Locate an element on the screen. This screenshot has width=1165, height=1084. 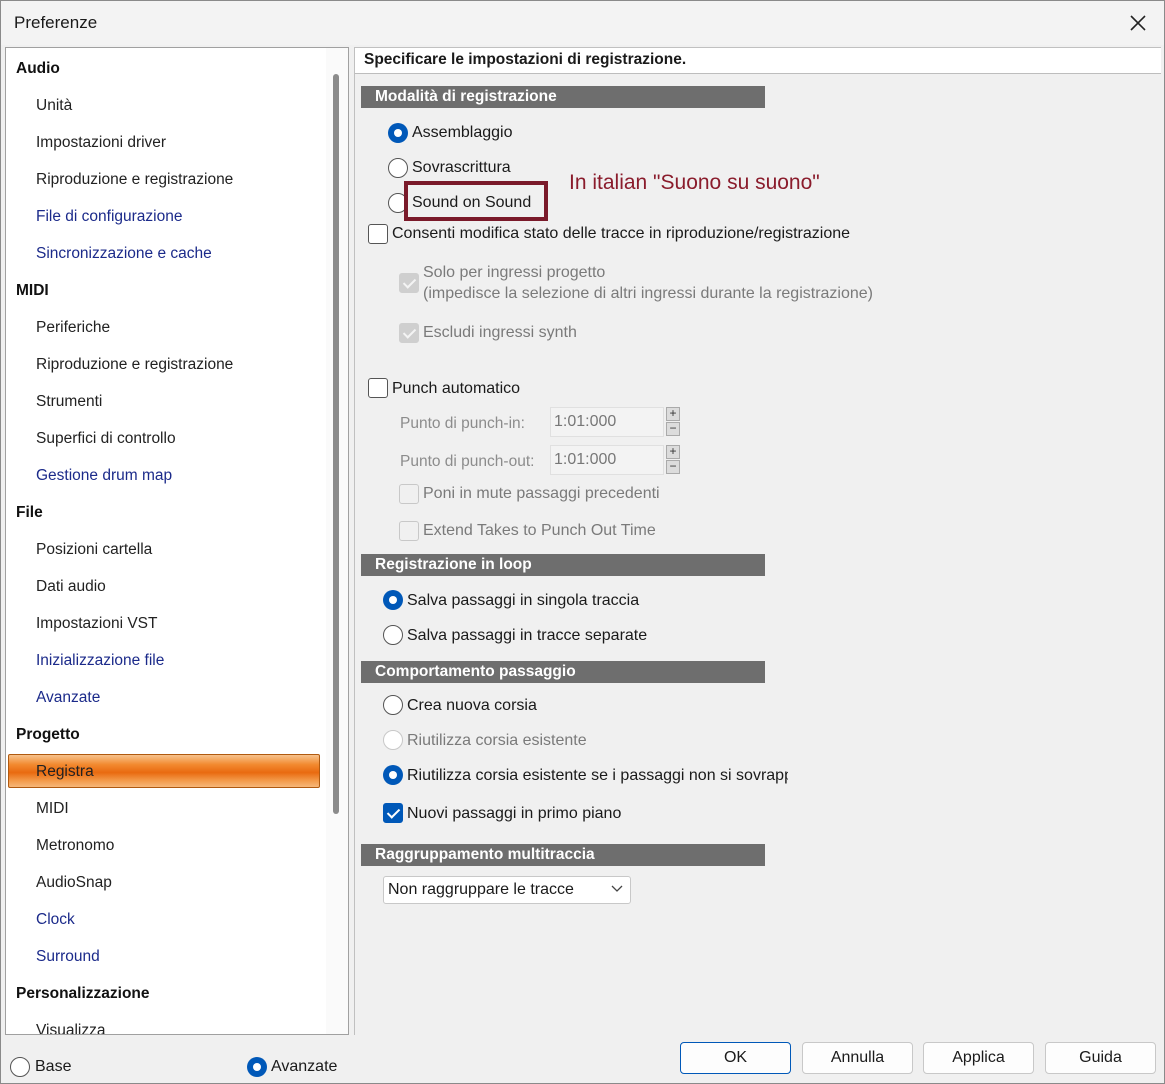
nav-item-avanzate: Avanzate is located at coordinates (164, 698).